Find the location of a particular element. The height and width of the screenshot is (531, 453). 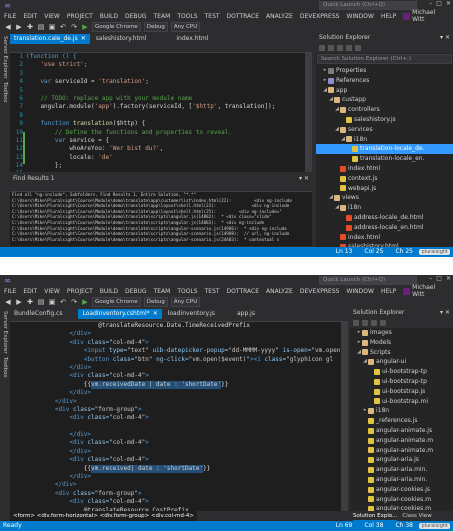

tree-item: ui-bootstrap-tp is located at coordinates (401, 382).